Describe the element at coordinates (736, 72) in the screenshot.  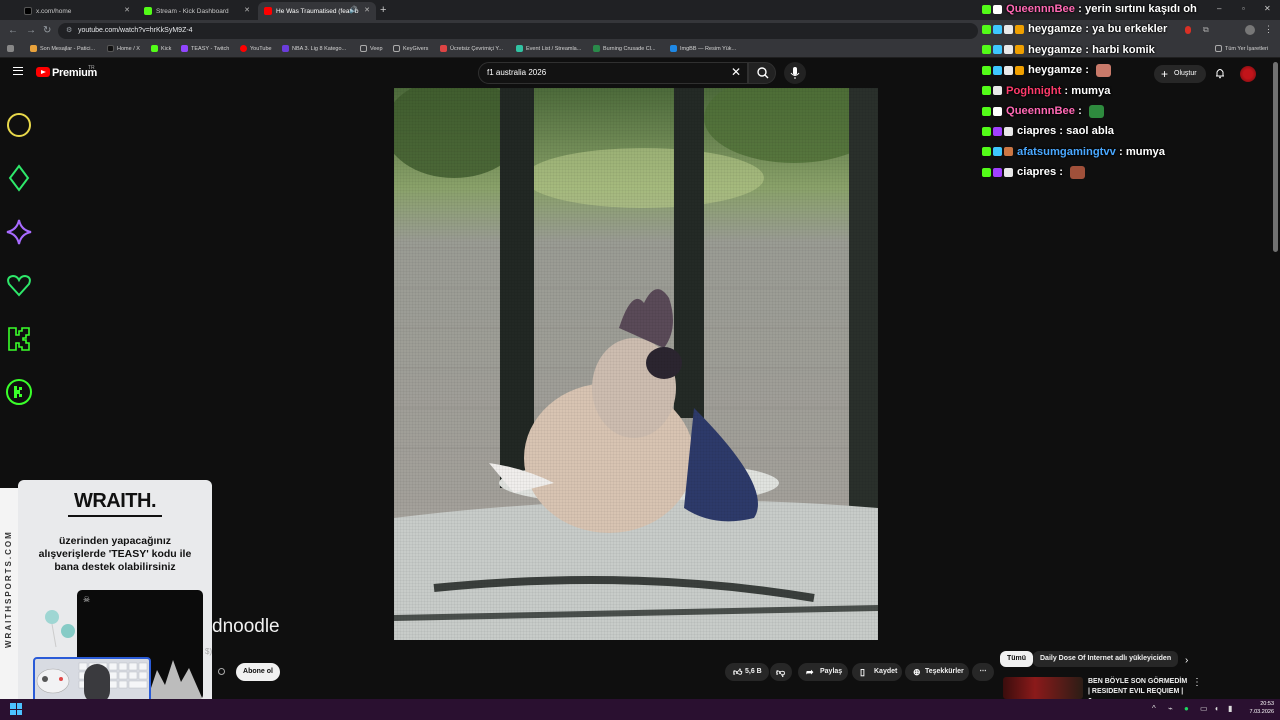
I see `clear-search-icon: ✕` at that location.